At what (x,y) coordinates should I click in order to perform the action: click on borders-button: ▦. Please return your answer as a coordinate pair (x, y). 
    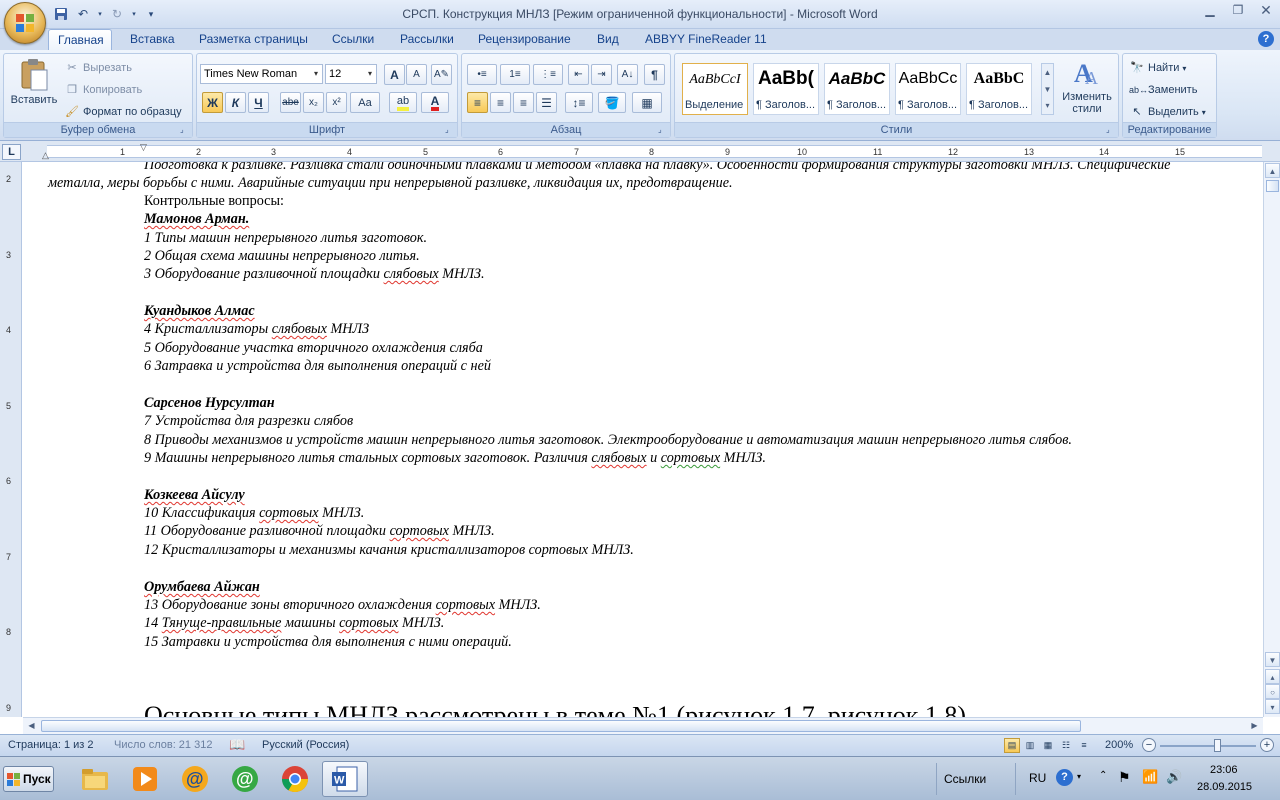
    Looking at the image, I should click on (647, 102).